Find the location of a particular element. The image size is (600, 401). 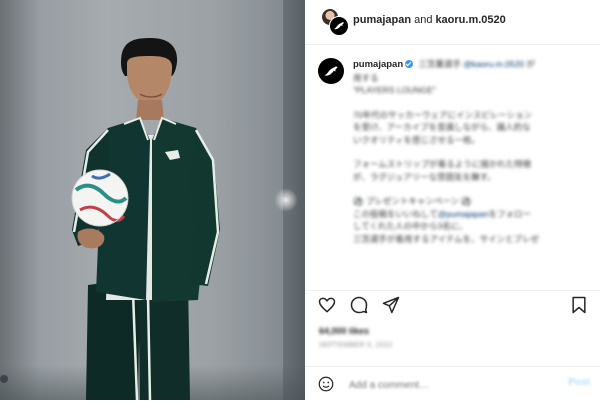

campaign-title: ⚽ プレゼントキャンペーン ⚽ is located at coordinates (412, 201).